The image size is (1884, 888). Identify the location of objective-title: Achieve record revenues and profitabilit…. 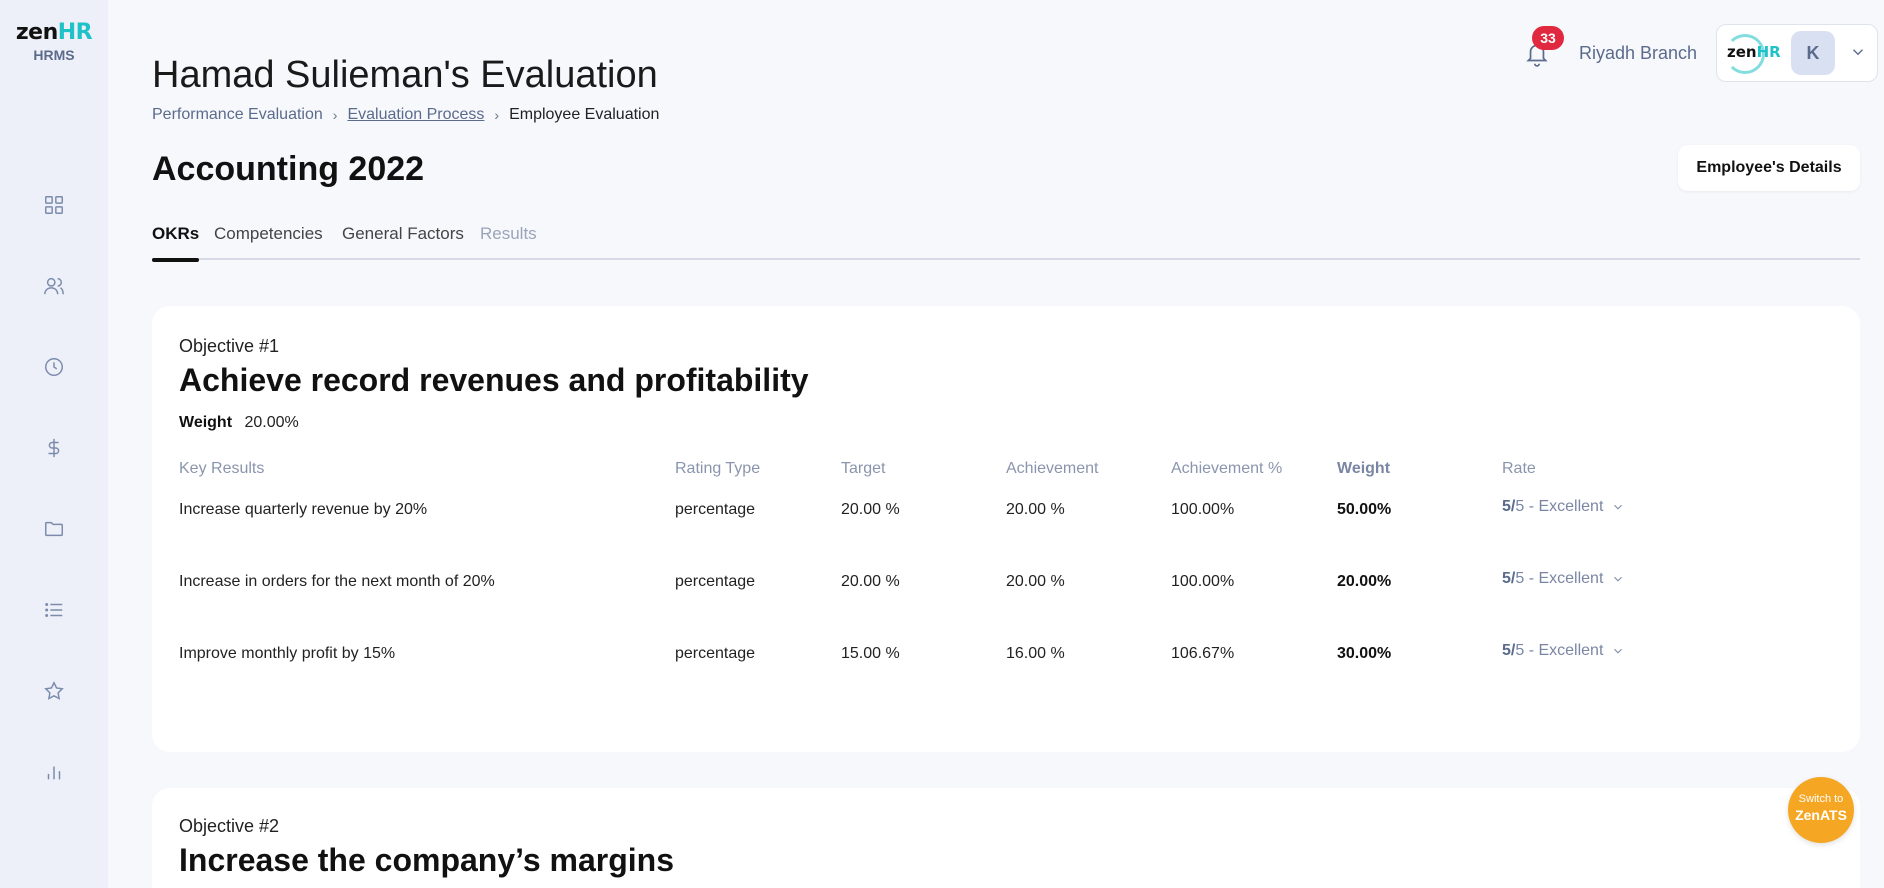
(494, 380).